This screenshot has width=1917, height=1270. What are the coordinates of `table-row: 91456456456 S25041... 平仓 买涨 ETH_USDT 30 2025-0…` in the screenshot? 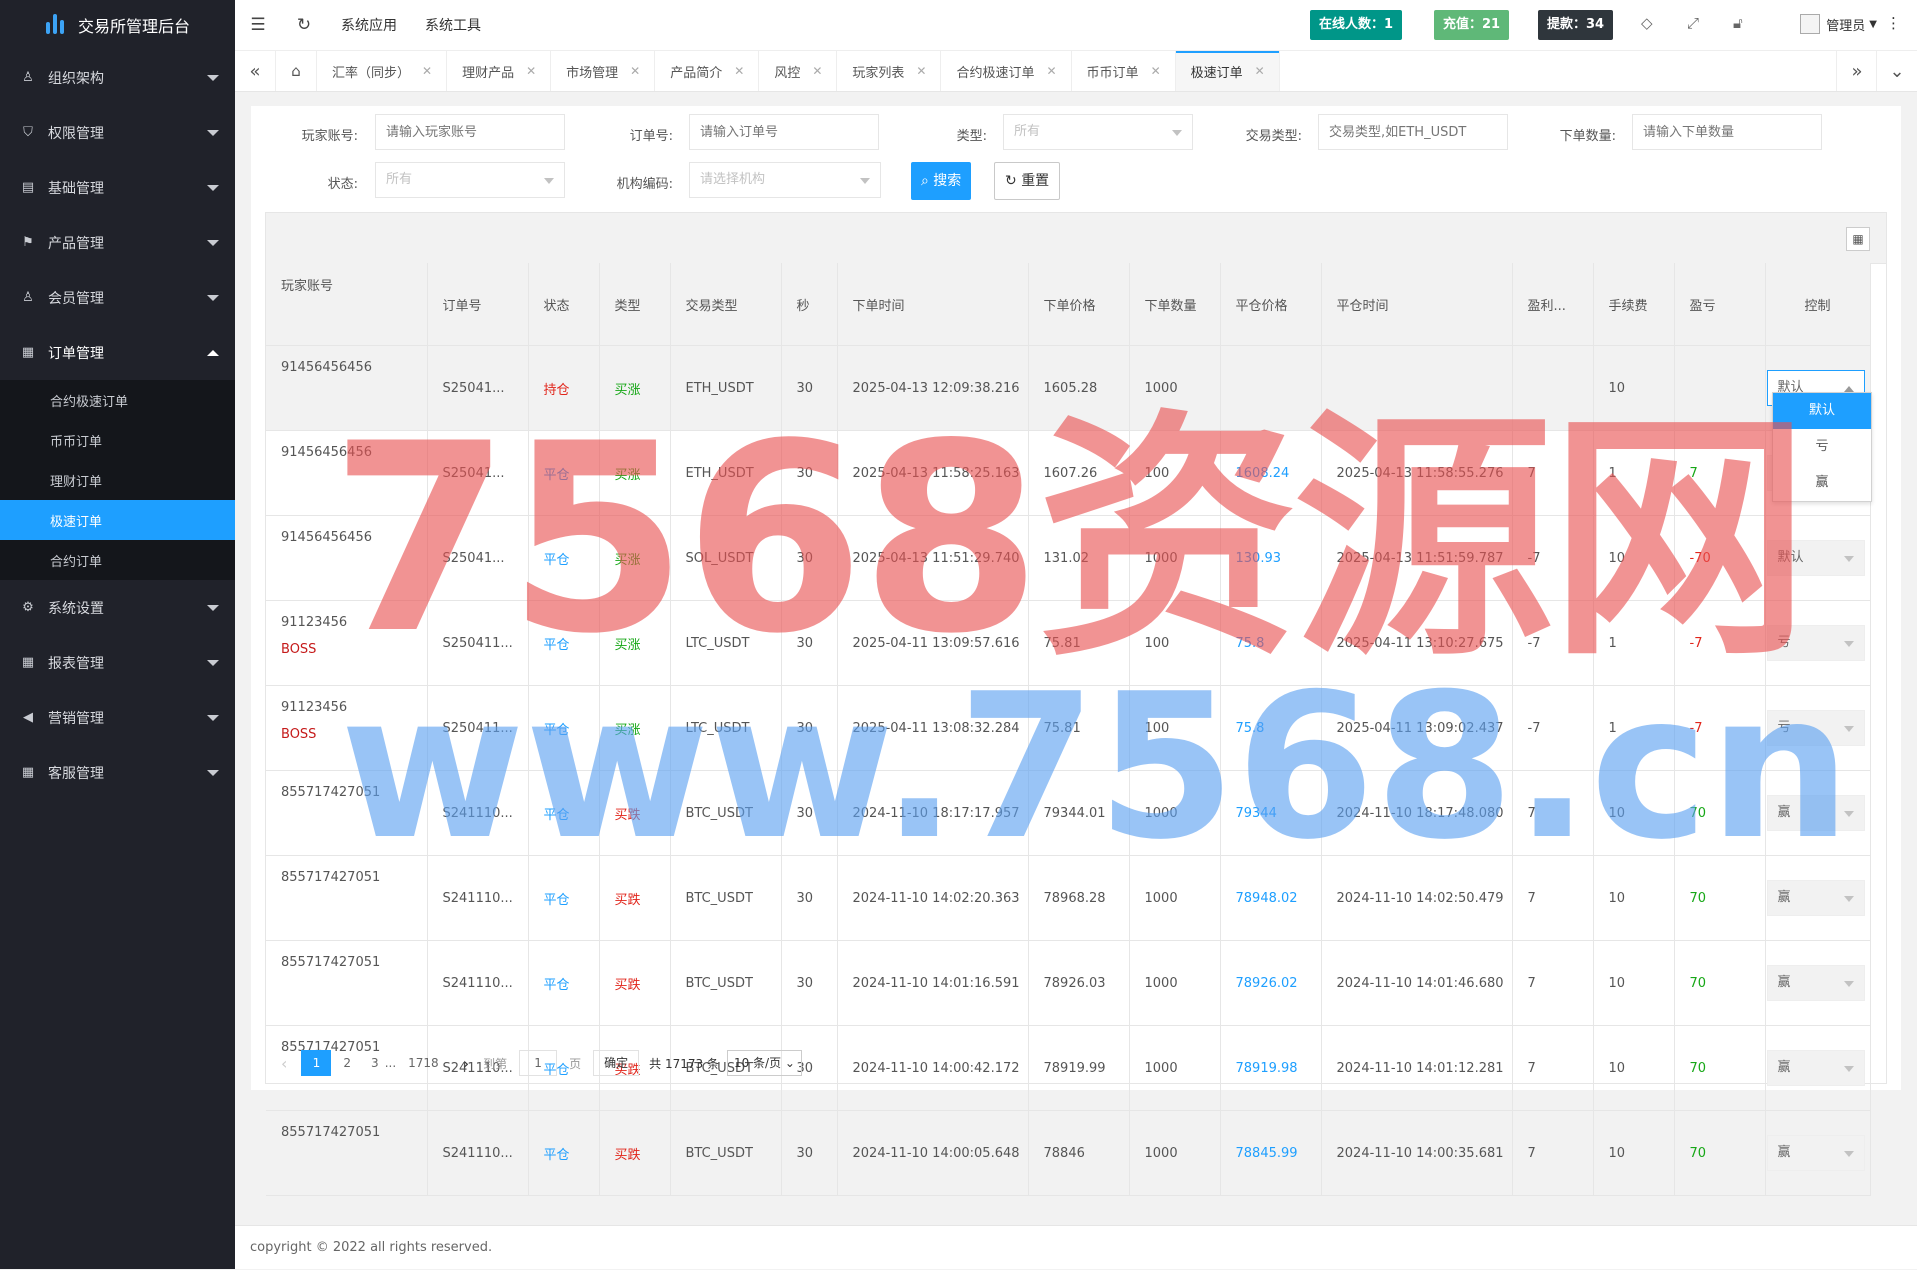 It's located at (1068, 473).